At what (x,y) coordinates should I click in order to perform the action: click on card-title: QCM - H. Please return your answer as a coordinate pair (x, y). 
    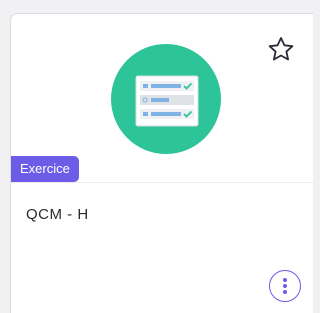
    Looking at the image, I should click on (57, 214).